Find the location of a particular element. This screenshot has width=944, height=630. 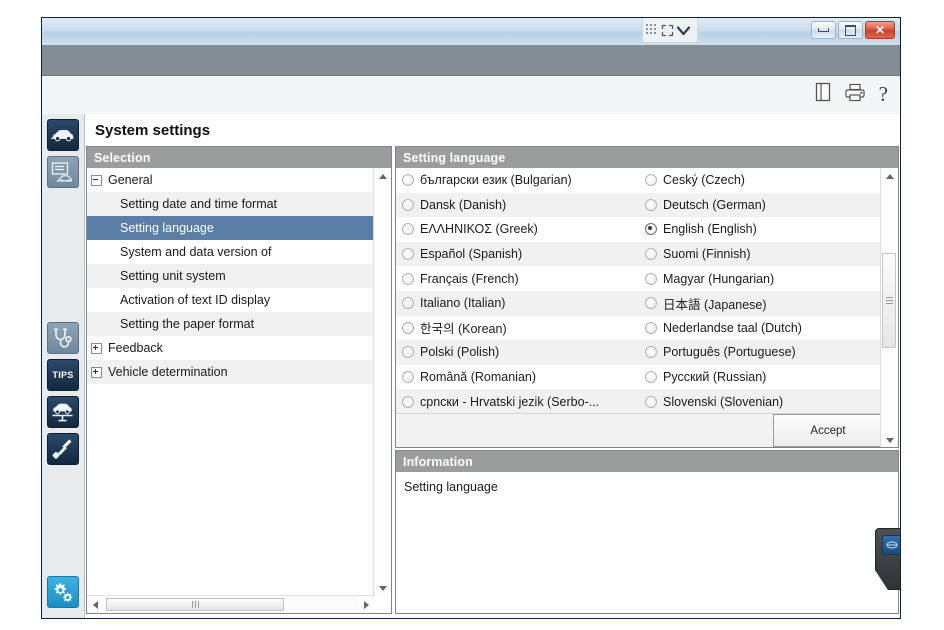

tips-icon: TIPS is located at coordinates (63, 375).